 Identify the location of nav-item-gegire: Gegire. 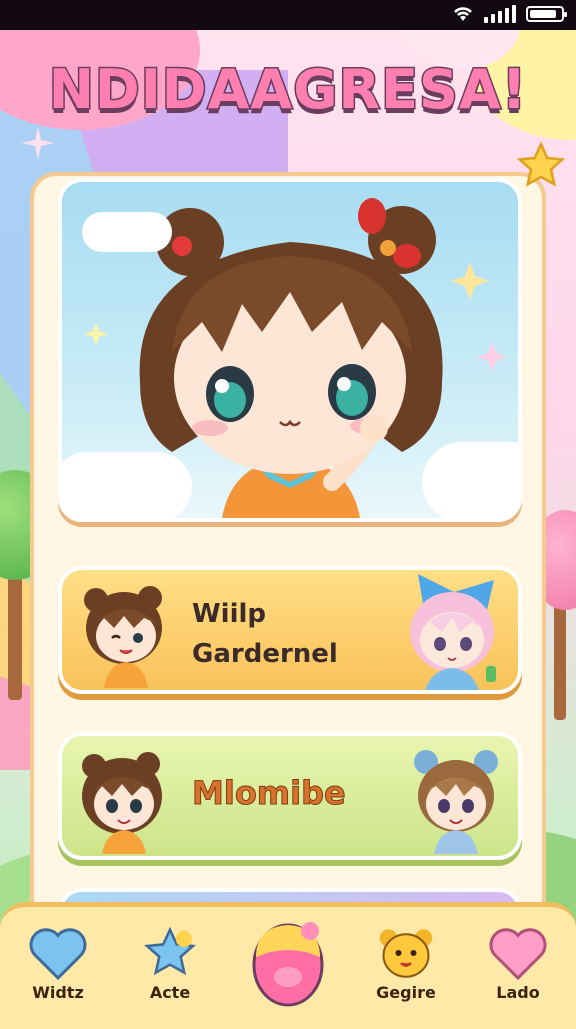
(406, 975).